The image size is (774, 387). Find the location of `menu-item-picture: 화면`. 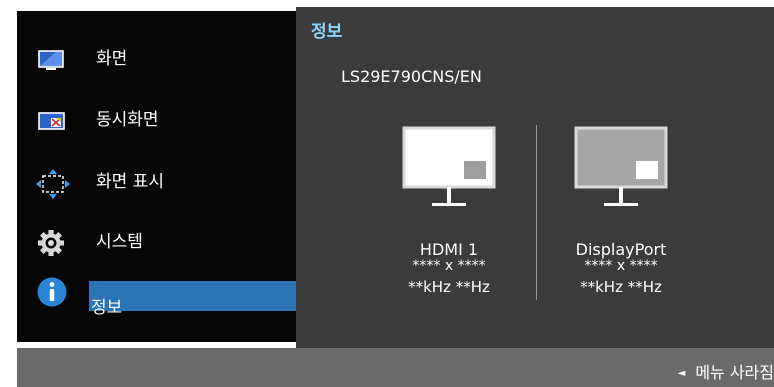

menu-item-picture: 화면 is located at coordinates (156, 60).